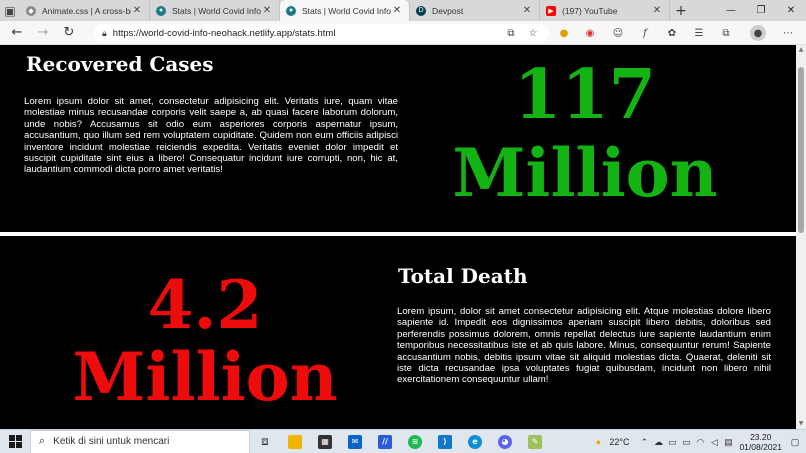 The image size is (806, 453). Describe the element at coordinates (644, 442) in the screenshot. I see `chevron-up-icon: ⌃` at that location.